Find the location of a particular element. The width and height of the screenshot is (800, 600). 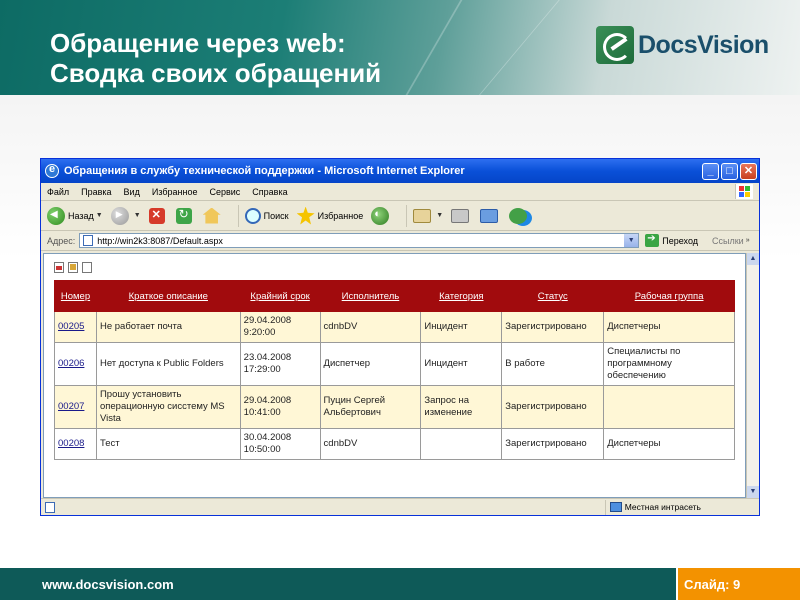

cell-number: 00207 is located at coordinates (75, 407).